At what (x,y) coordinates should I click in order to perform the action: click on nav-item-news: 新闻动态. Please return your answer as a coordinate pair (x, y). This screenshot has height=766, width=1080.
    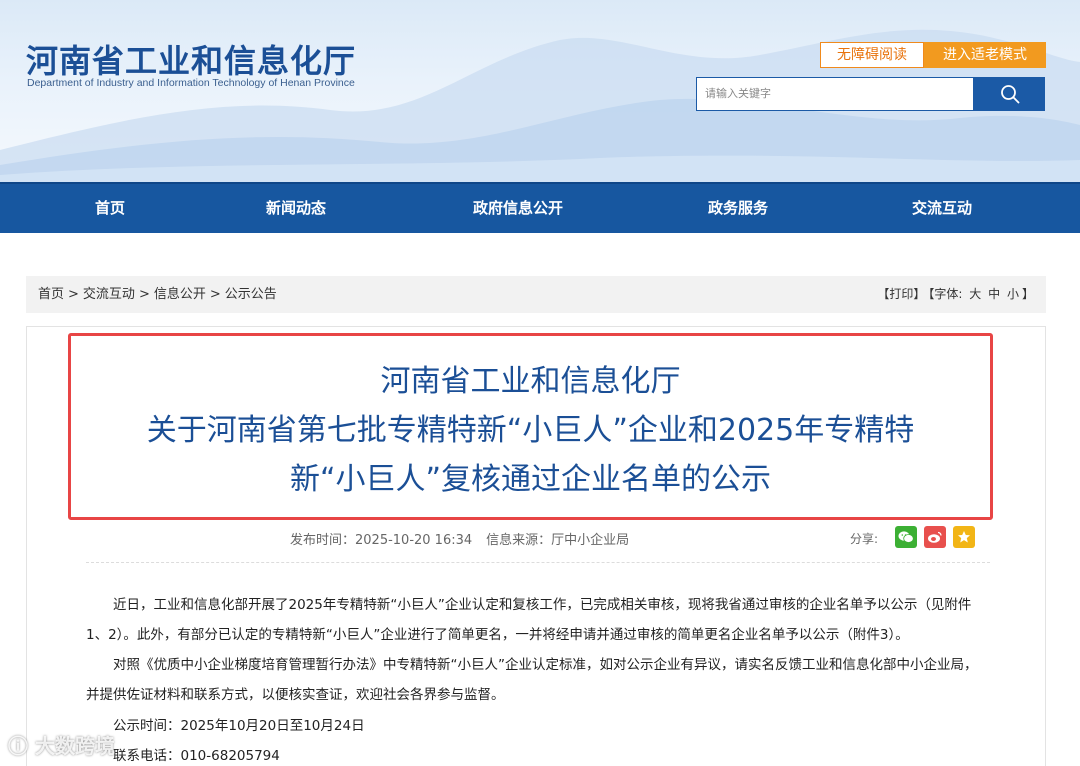
    Looking at the image, I should click on (296, 208).